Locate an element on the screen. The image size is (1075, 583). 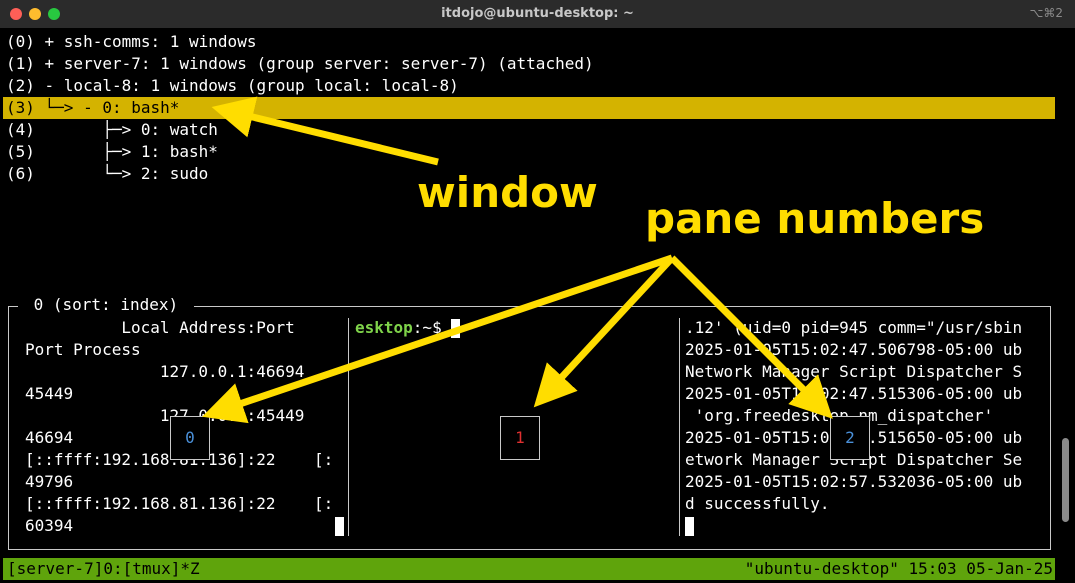
window-annotation-label: window is located at coordinates (507, 192).